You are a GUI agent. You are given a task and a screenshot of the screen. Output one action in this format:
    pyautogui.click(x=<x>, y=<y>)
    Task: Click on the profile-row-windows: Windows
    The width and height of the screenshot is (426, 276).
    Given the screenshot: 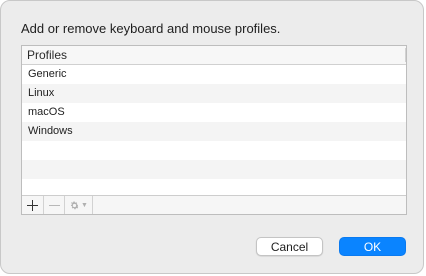 What is the action you would take?
    pyautogui.click(x=214, y=131)
    